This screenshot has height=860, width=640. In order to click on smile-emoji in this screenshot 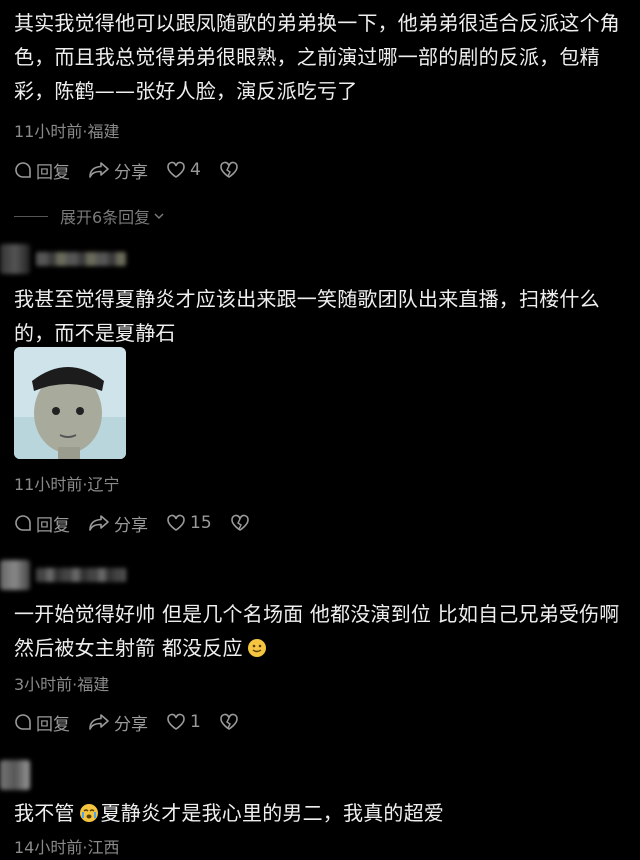, I will do `click(256, 648)`.